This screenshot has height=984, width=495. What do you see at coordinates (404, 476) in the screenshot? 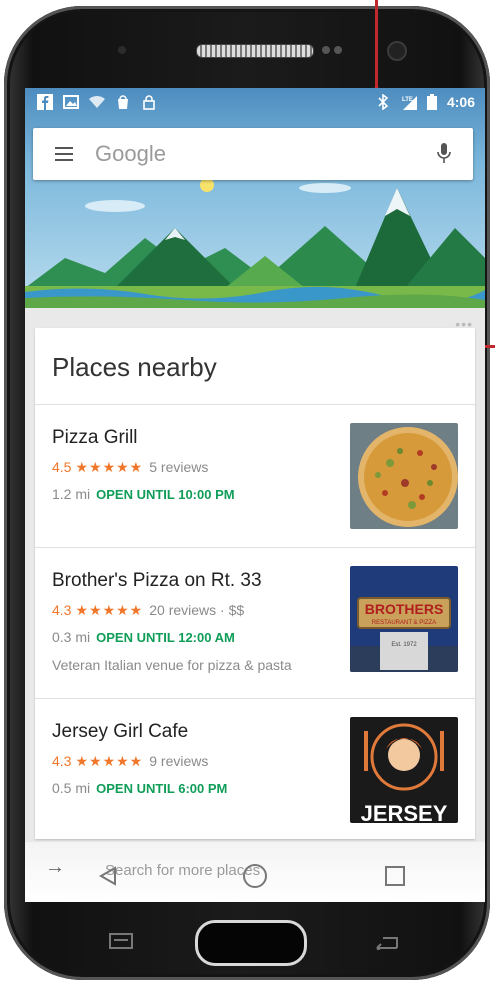
I see `pizza-grill-thumbnail` at bounding box center [404, 476].